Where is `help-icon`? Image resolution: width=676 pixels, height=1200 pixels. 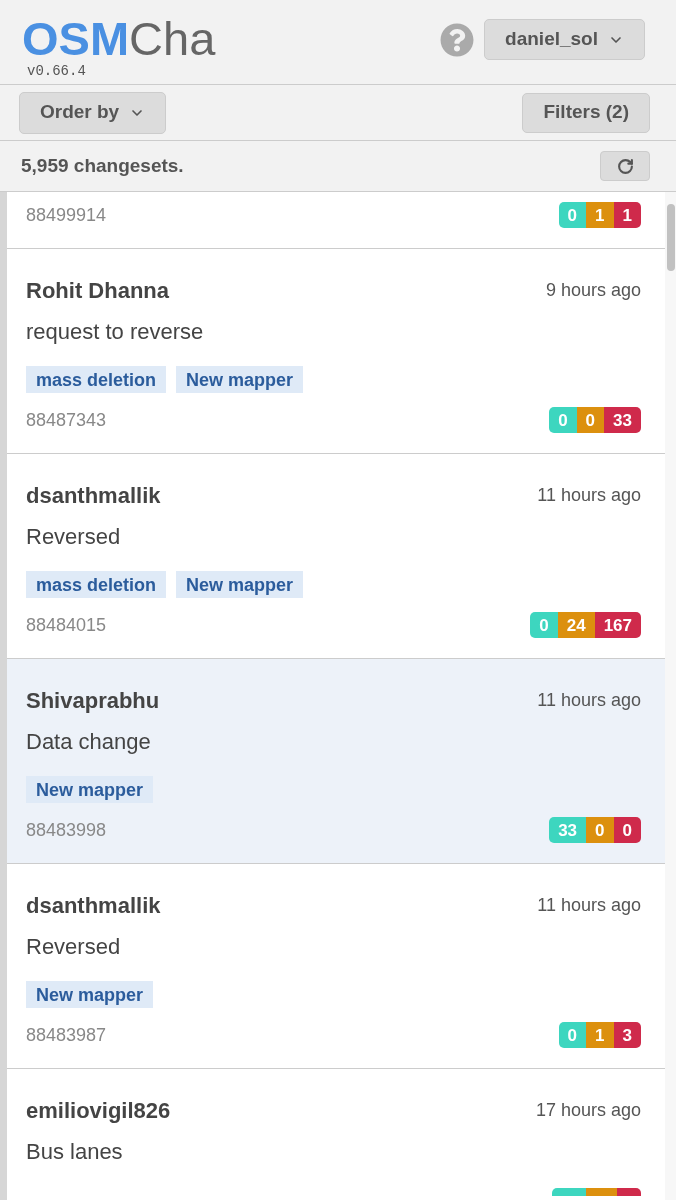 help-icon is located at coordinates (457, 40).